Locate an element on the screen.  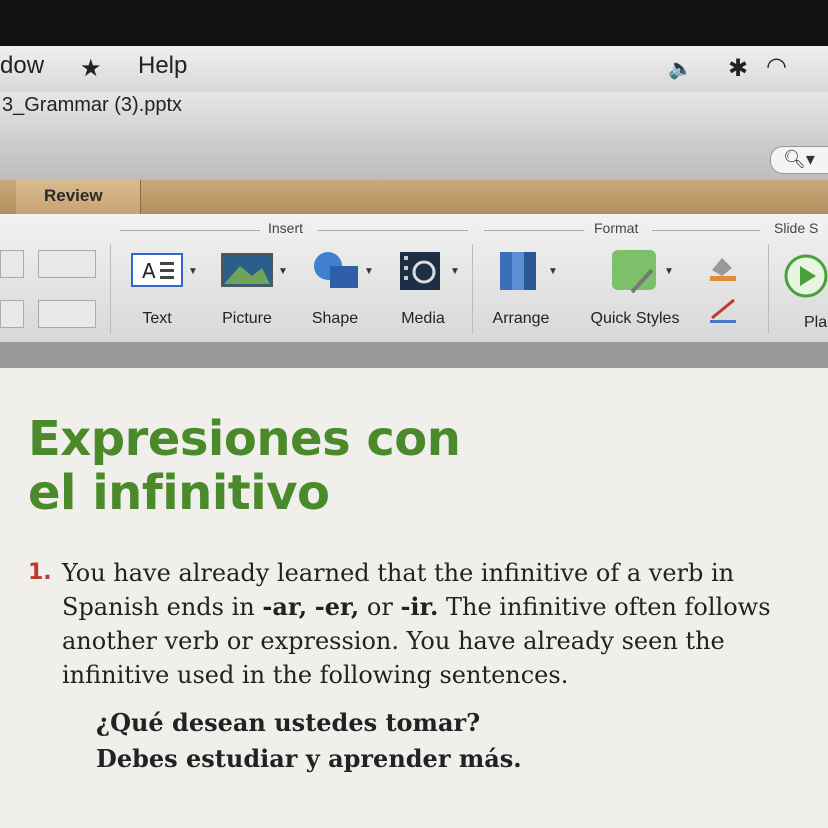
shape-button-label: Shape is located at coordinates (335, 318).